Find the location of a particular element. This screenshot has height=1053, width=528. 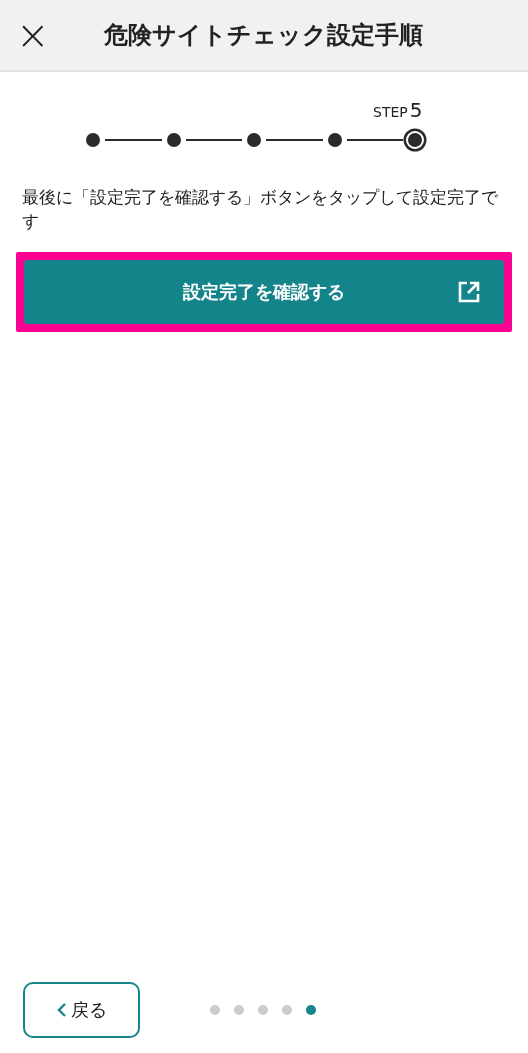

instruction-text: 最後に「設定完了を確認する」ボタンをタップして設定完了です is located at coordinates (260, 210).